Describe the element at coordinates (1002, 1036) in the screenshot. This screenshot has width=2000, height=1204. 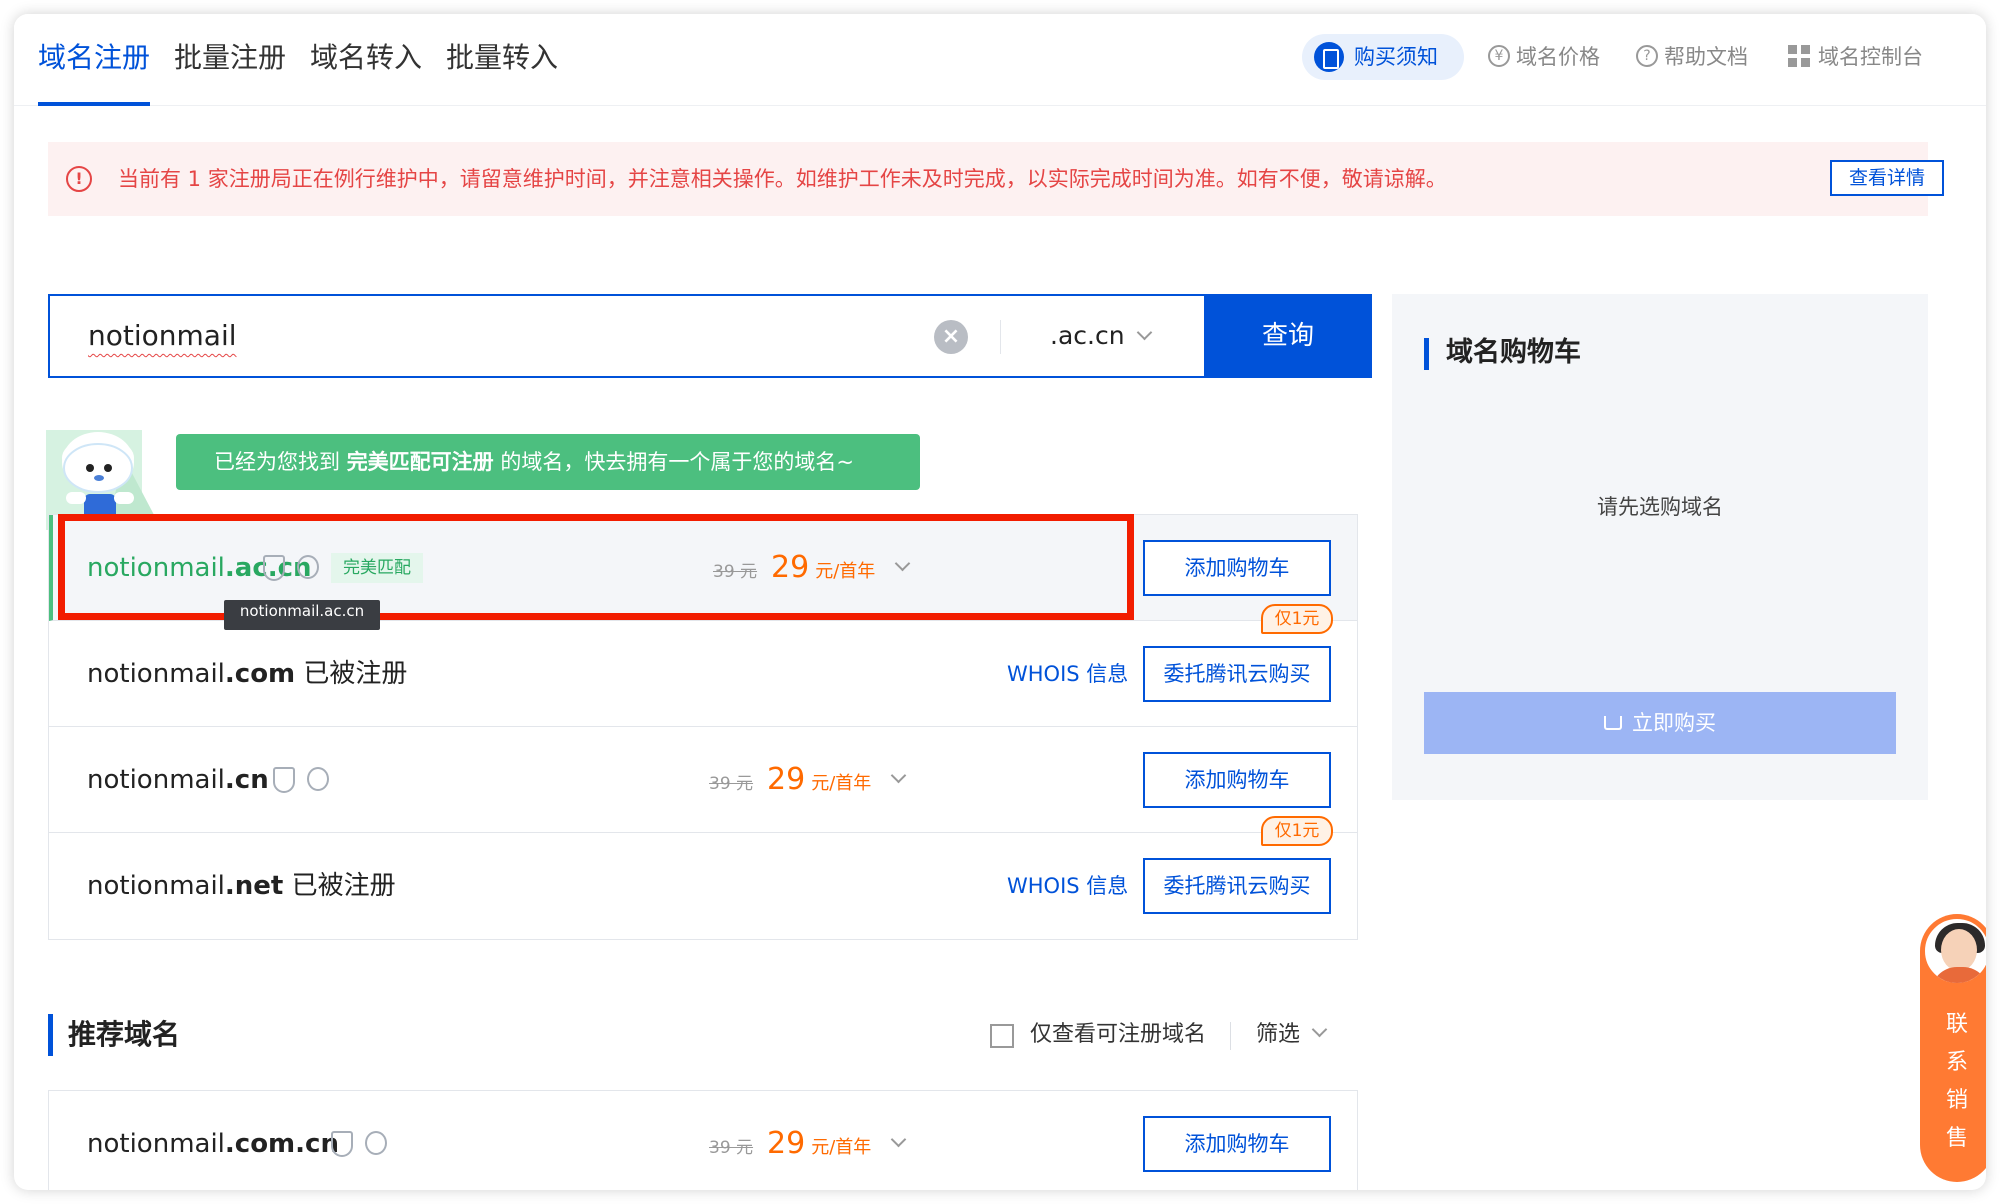
I see `only-available-checkbox` at that location.